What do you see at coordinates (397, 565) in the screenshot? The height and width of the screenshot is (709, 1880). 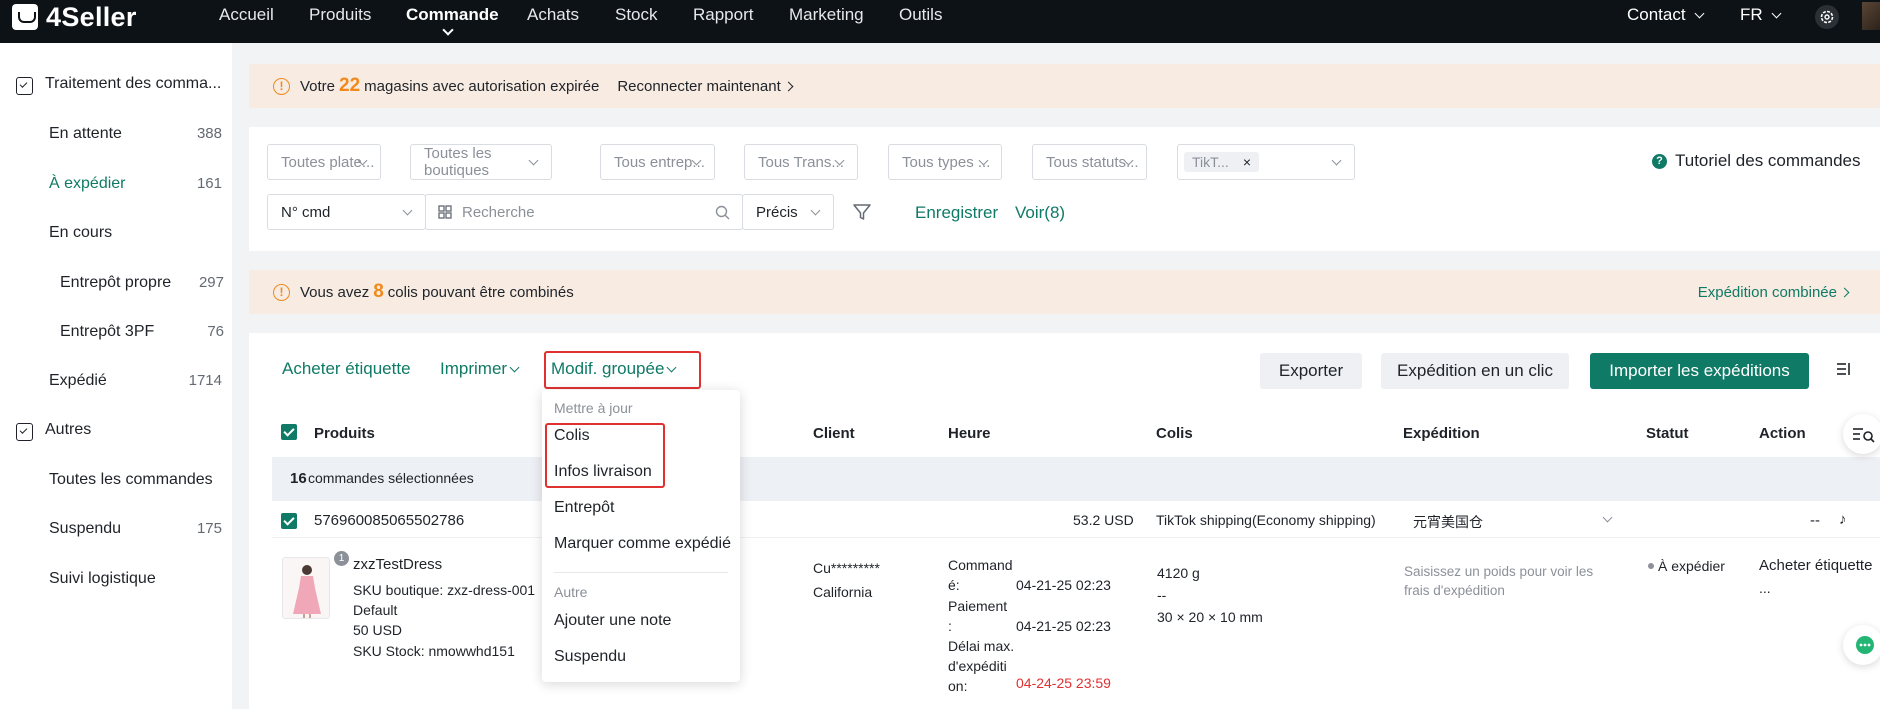 I see `product-name: zxzTestDress` at bounding box center [397, 565].